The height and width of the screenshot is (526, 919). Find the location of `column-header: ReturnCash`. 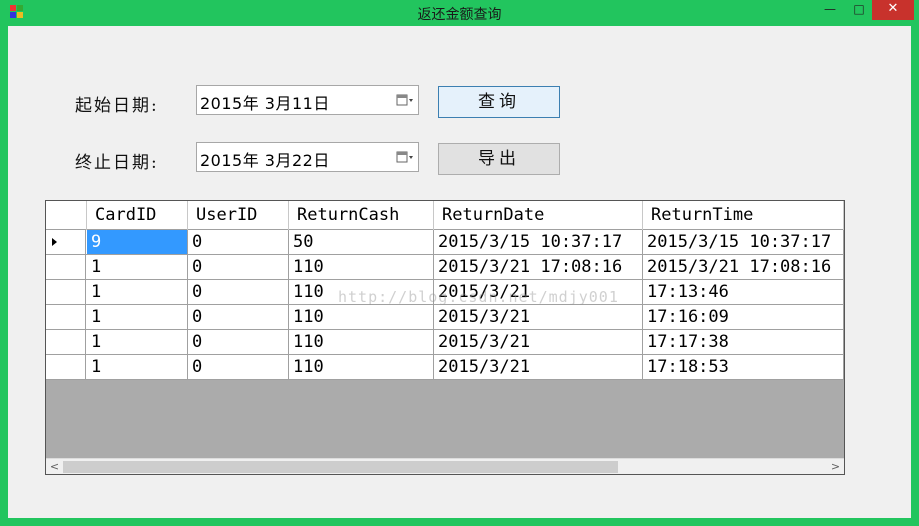

column-header: ReturnCash is located at coordinates (361, 215).